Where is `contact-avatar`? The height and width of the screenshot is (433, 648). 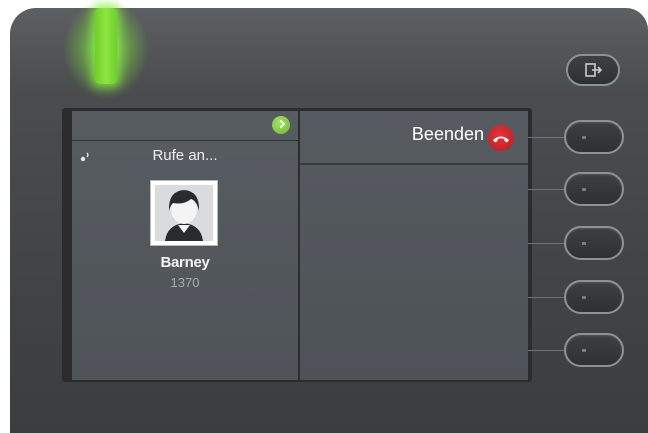 contact-avatar is located at coordinates (184, 213).